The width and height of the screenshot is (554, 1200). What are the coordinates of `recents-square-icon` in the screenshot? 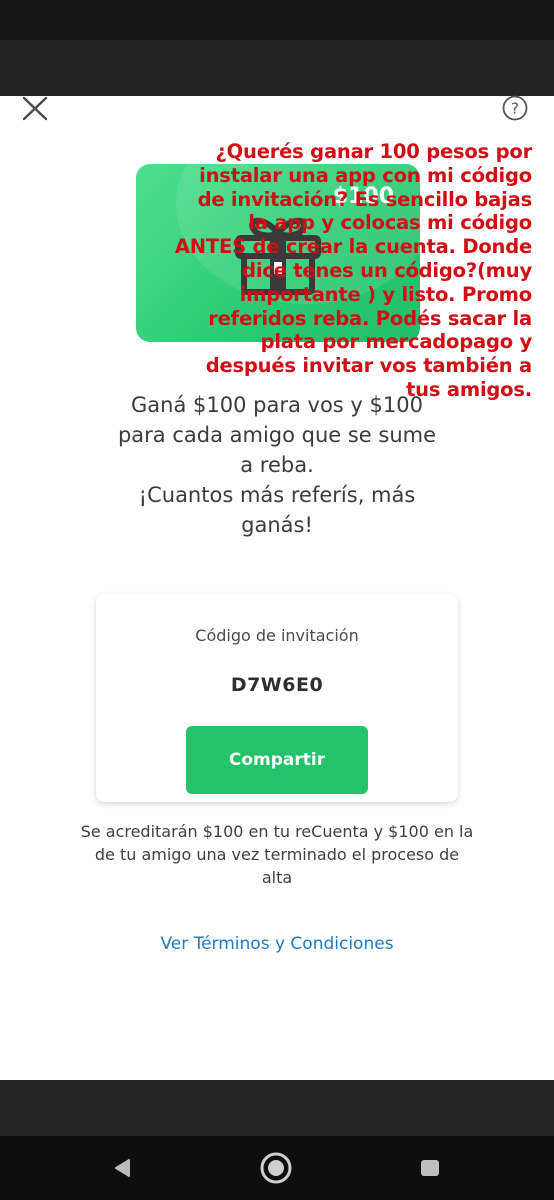 It's located at (430, 1168).